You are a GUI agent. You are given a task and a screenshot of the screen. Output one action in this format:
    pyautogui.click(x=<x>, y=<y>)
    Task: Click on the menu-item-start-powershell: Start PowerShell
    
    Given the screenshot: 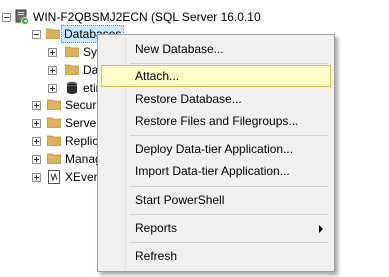 What is the action you would take?
    pyautogui.click(x=216, y=200)
    